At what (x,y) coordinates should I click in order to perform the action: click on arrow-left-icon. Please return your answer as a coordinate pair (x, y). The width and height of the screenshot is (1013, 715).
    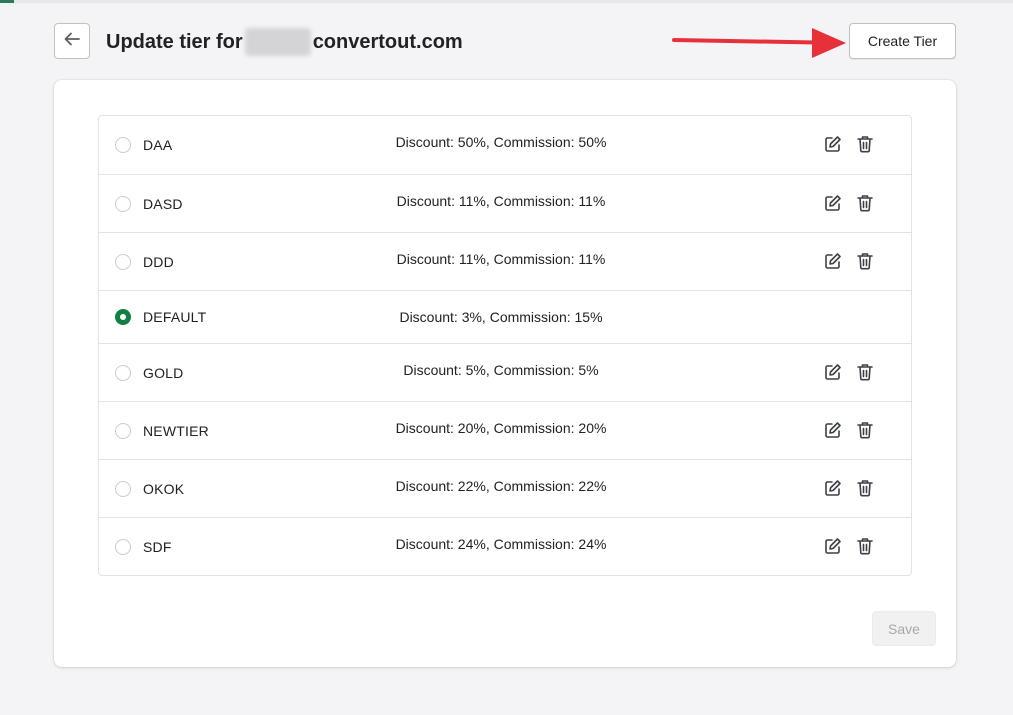
    Looking at the image, I should click on (72, 41).